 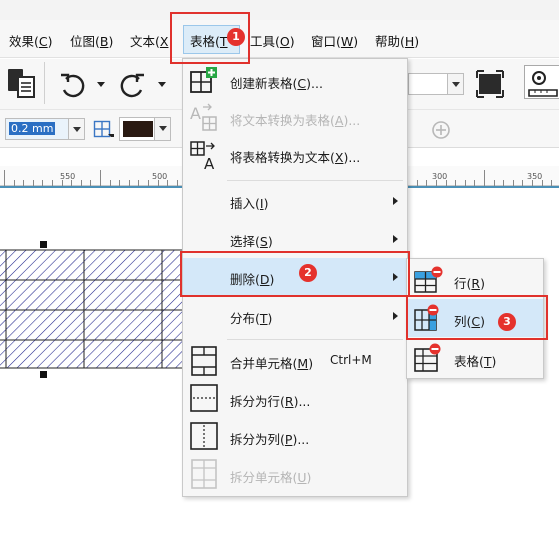 What do you see at coordinates (535, 176) in the screenshot?
I see `ruler-label: 350` at bounding box center [535, 176].